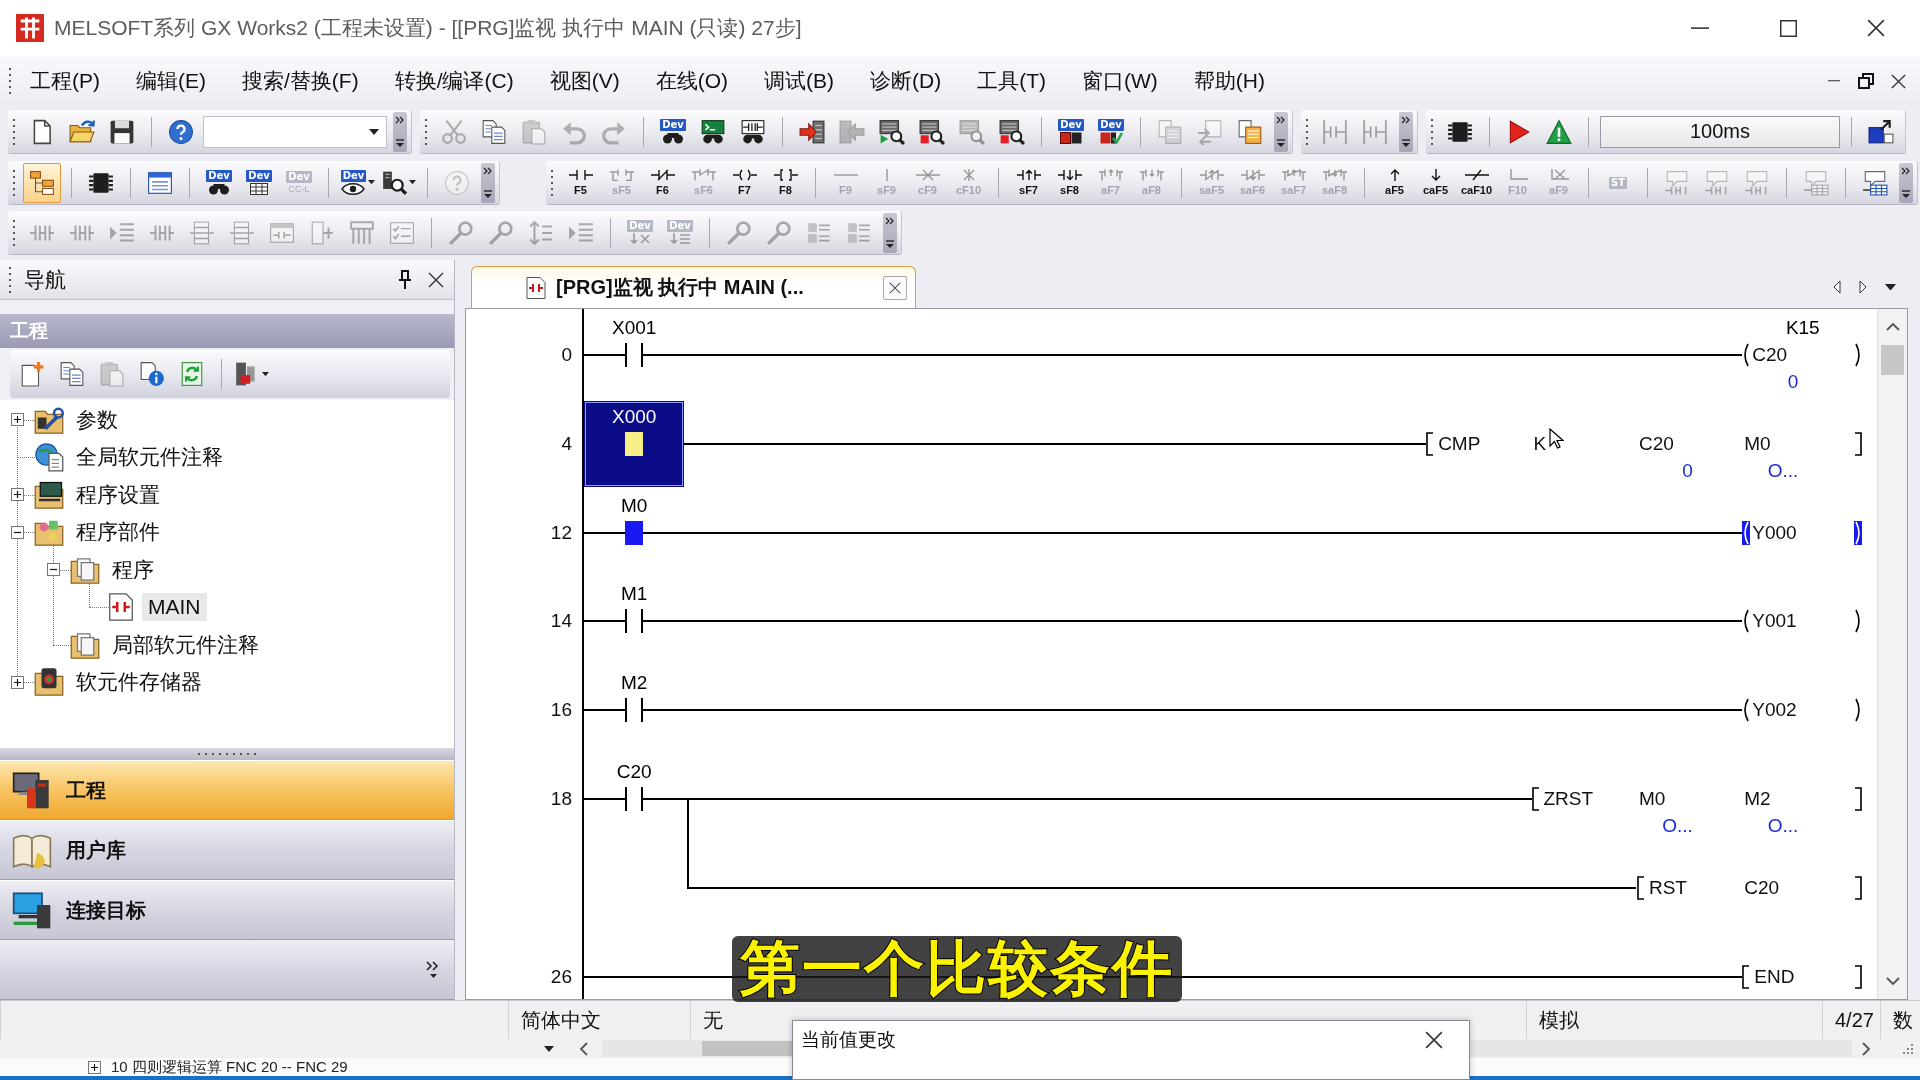 This screenshot has width=1920, height=1080. What do you see at coordinates (97, 419) in the screenshot?
I see `tree-item: 参数` at bounding box center [97, 419].